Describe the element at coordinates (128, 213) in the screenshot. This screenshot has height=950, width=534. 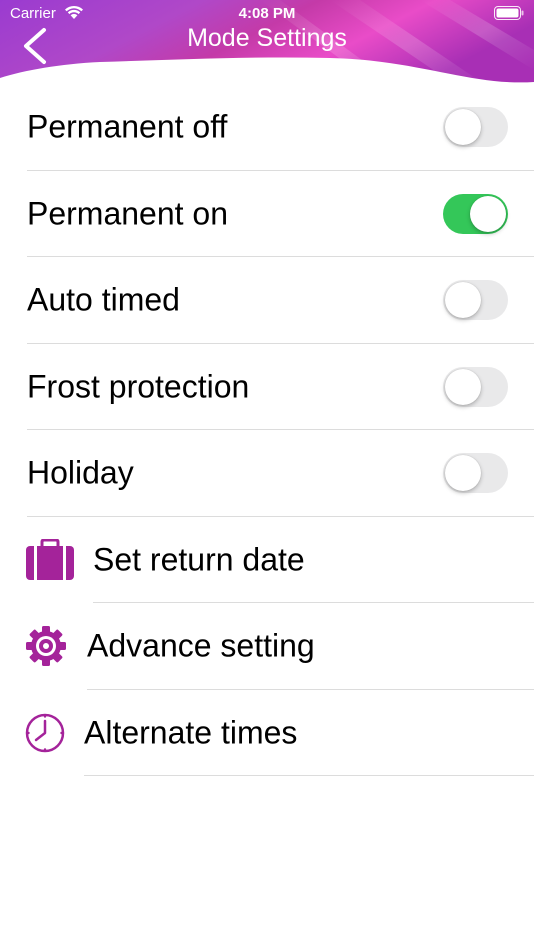
I see `mode-label: Permanent on` at that location.